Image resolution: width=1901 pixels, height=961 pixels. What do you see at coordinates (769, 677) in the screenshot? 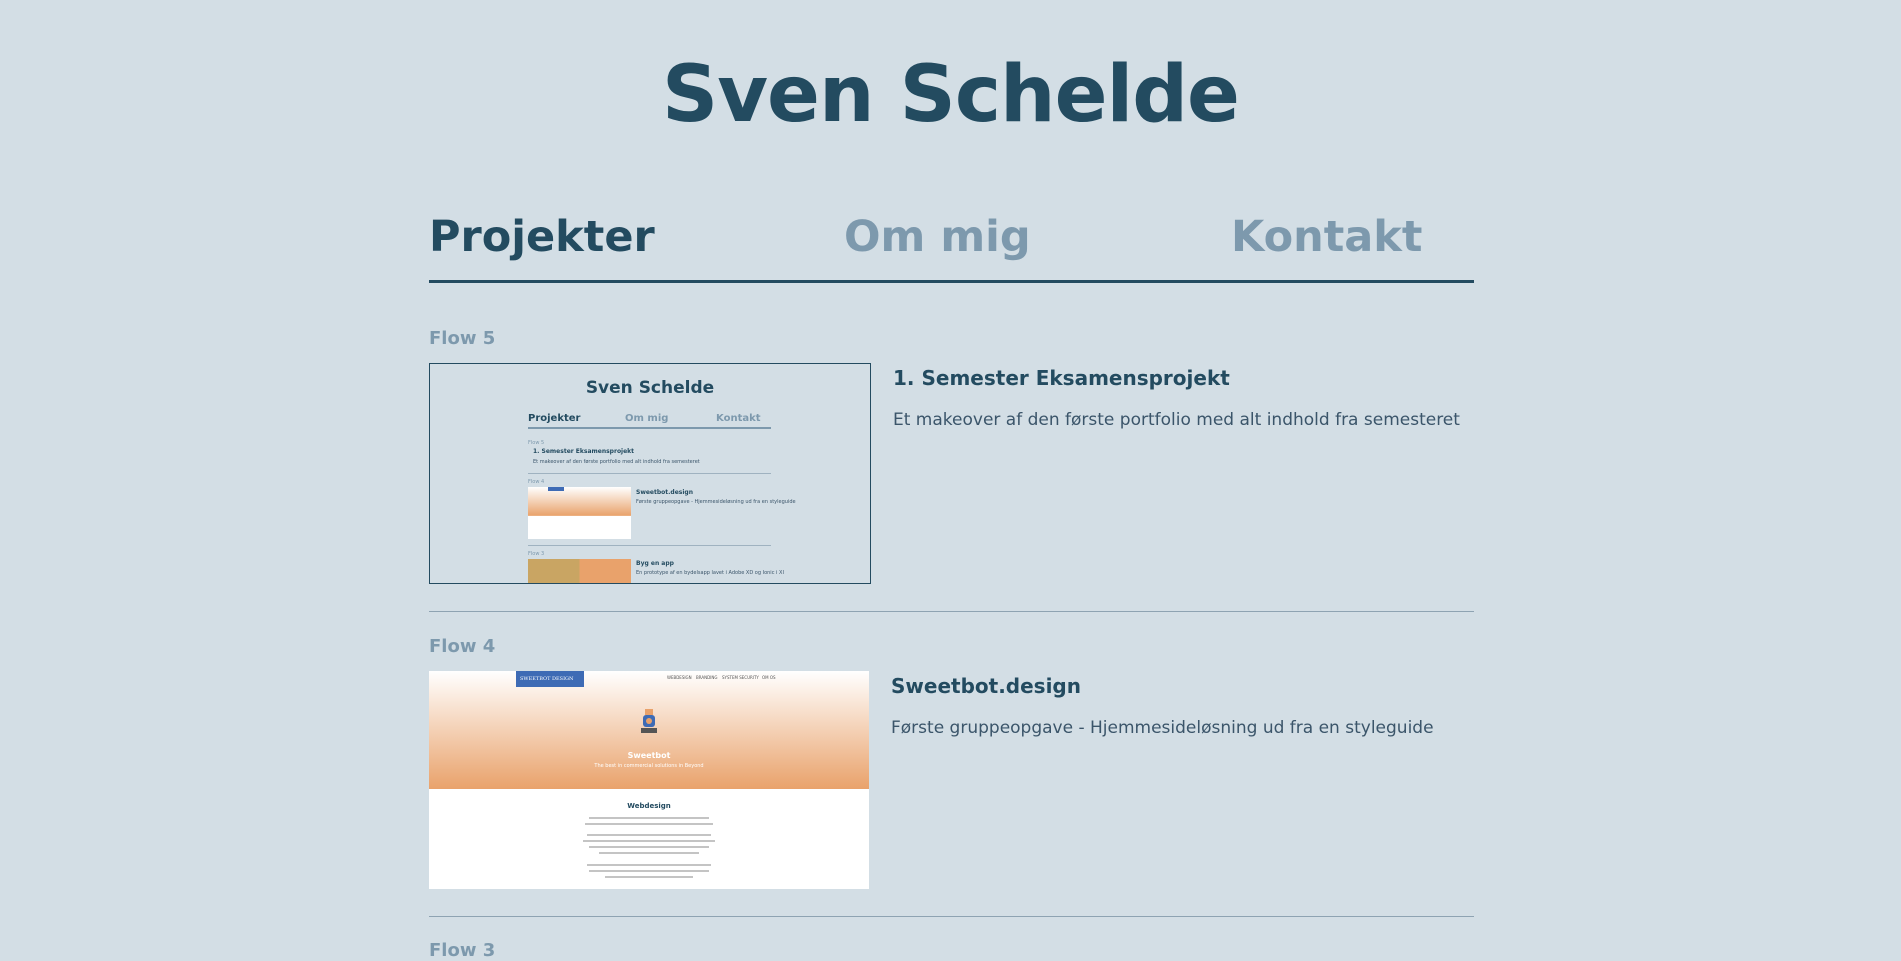
I see `preview-nav-item: OM OS` at bounding box center [769, 677].